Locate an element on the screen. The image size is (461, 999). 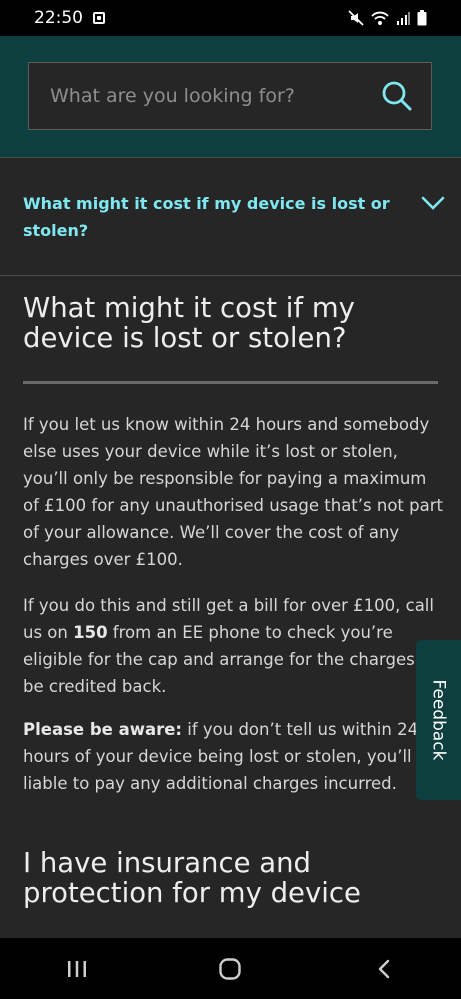
home-button is located at coordinates (230, 969).